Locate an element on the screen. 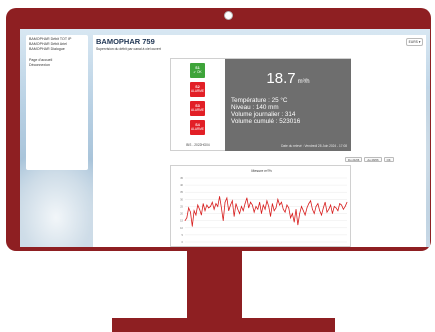 The image size is (435, 332). y-tick-label: 15 is located at coordinates (181, 221).